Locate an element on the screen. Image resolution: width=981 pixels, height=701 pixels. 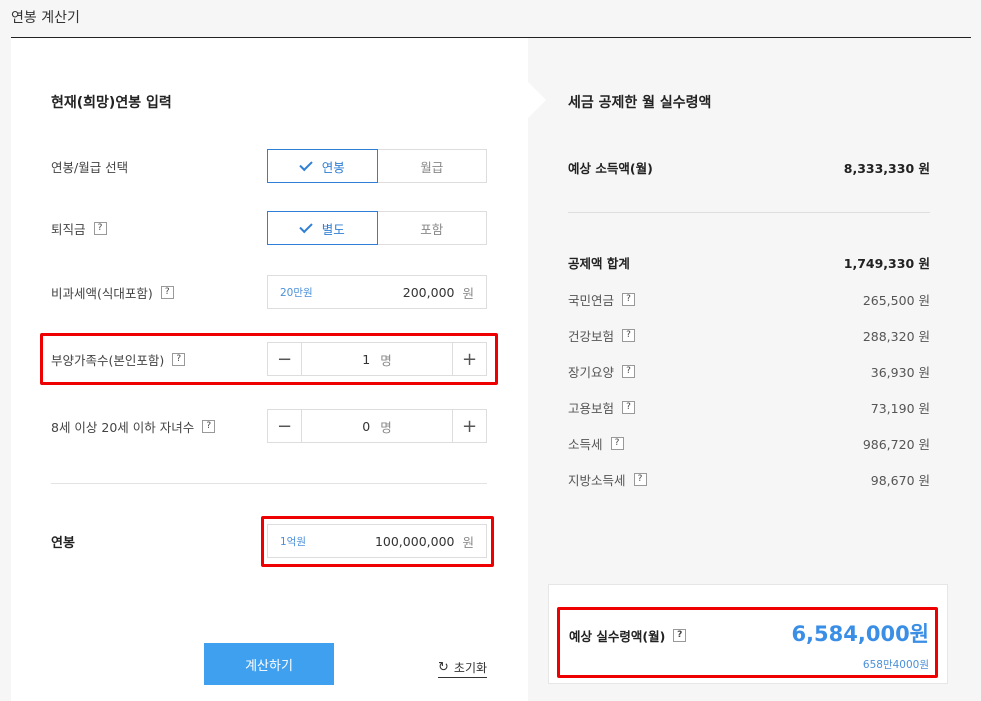
income-row: 예상 소득액(월) 8,333,330 원 is located at coordinates (749, 167).